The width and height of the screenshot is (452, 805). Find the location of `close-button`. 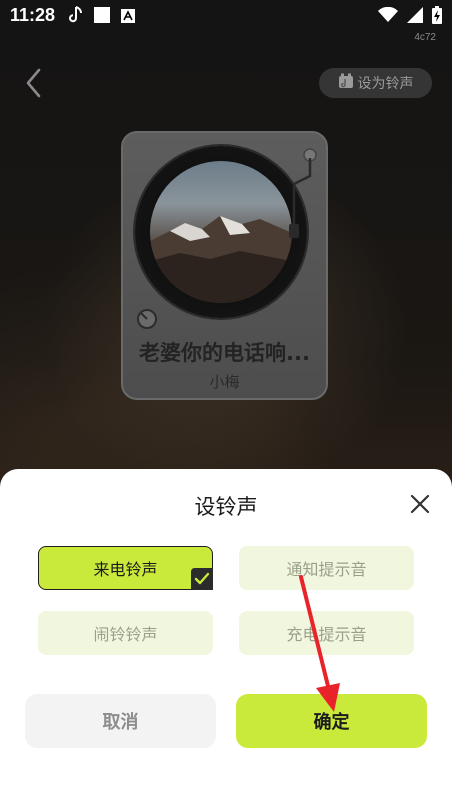

close-button is located at coordinates (420, 504).